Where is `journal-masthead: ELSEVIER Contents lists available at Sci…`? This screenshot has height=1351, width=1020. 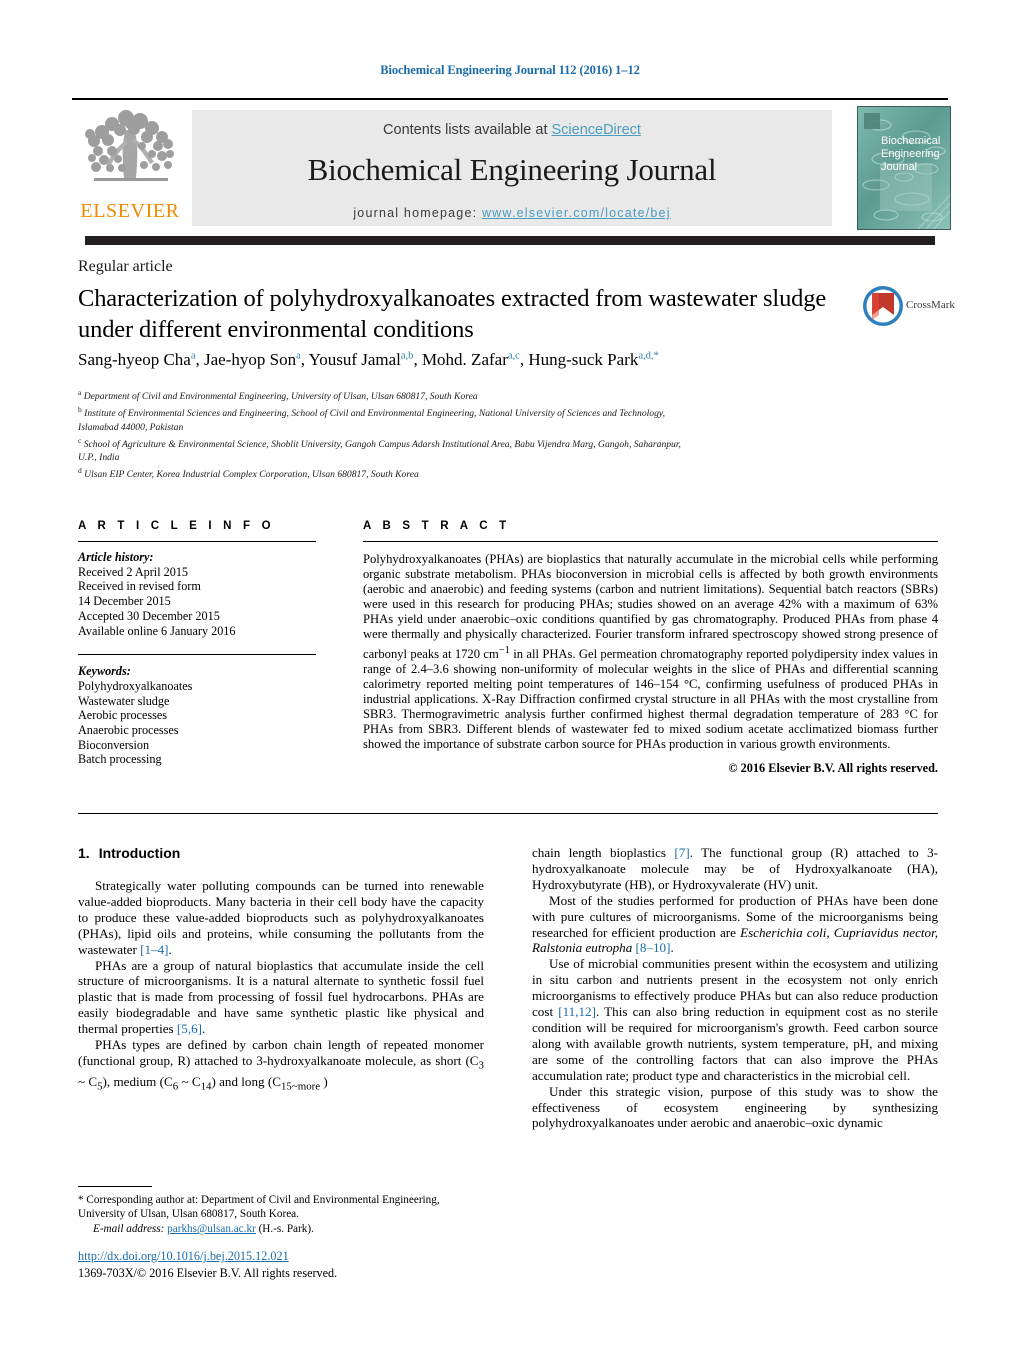
journal-masthead: ELSEVIER Contents lists available at Sci… is located at coordinates (511, 164).